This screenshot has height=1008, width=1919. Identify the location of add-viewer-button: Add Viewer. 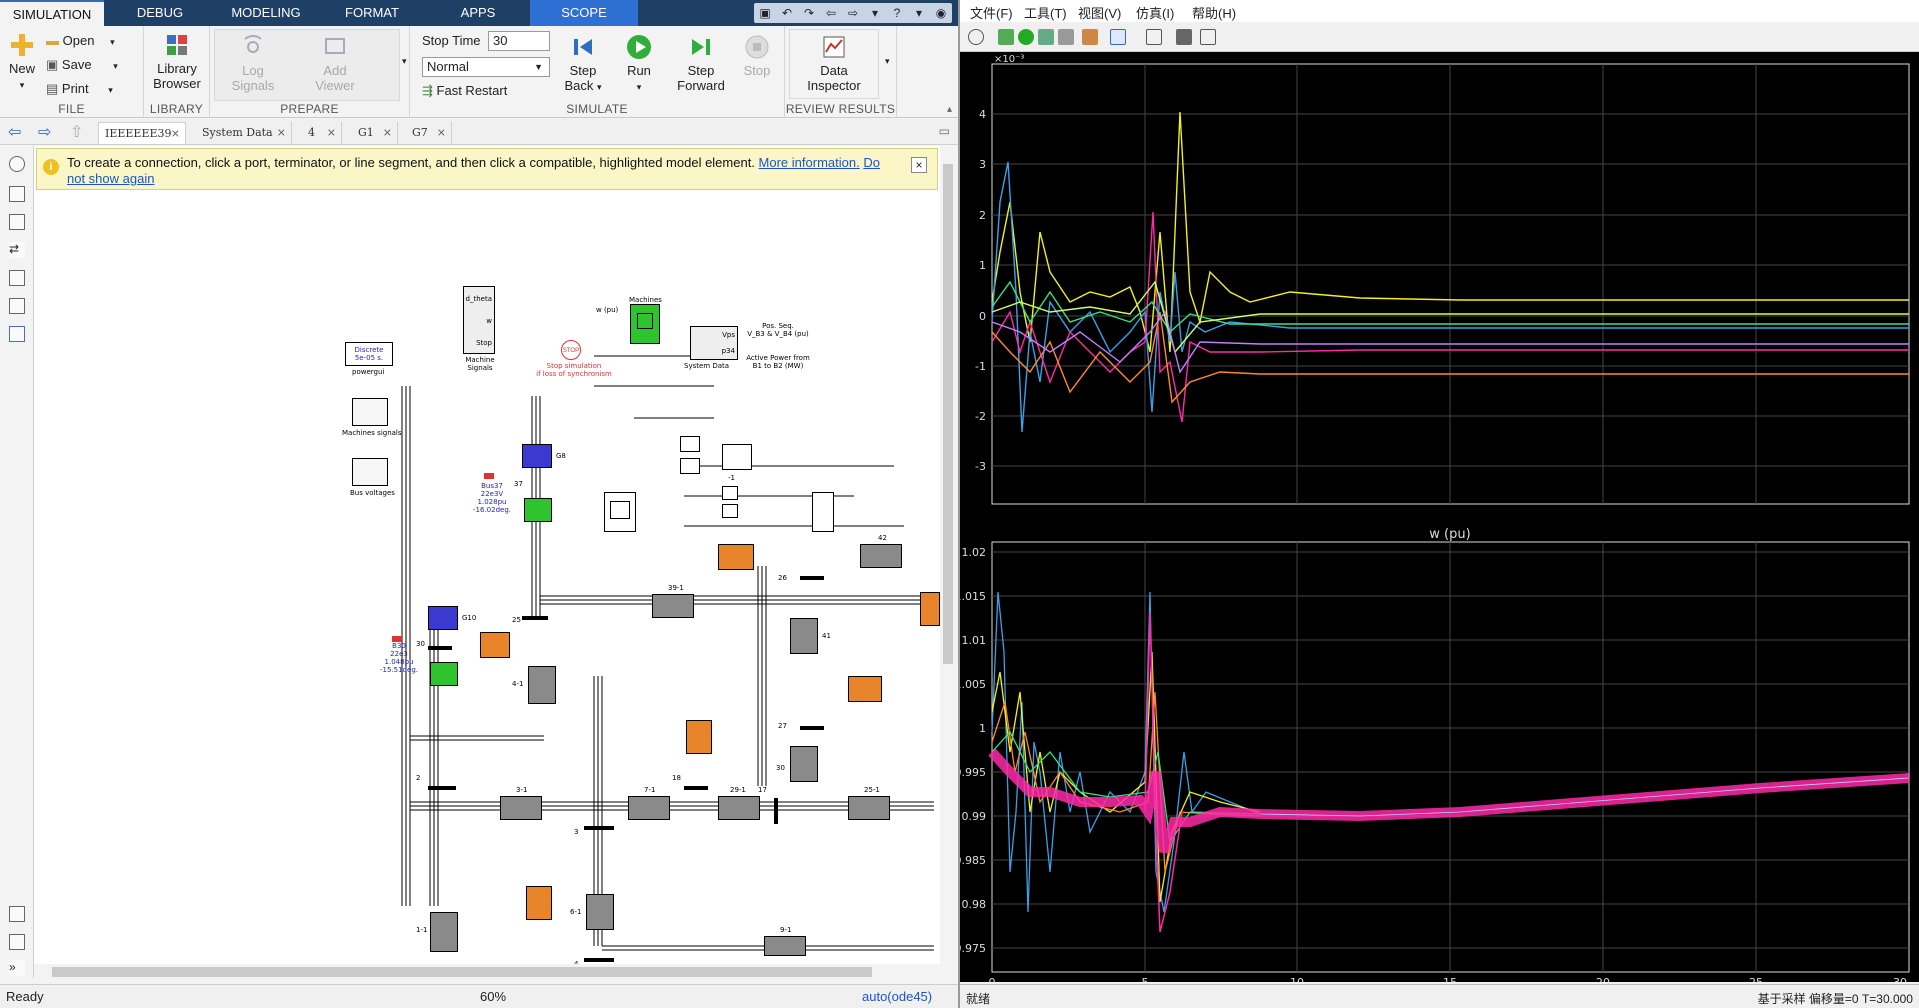
(335, 63).